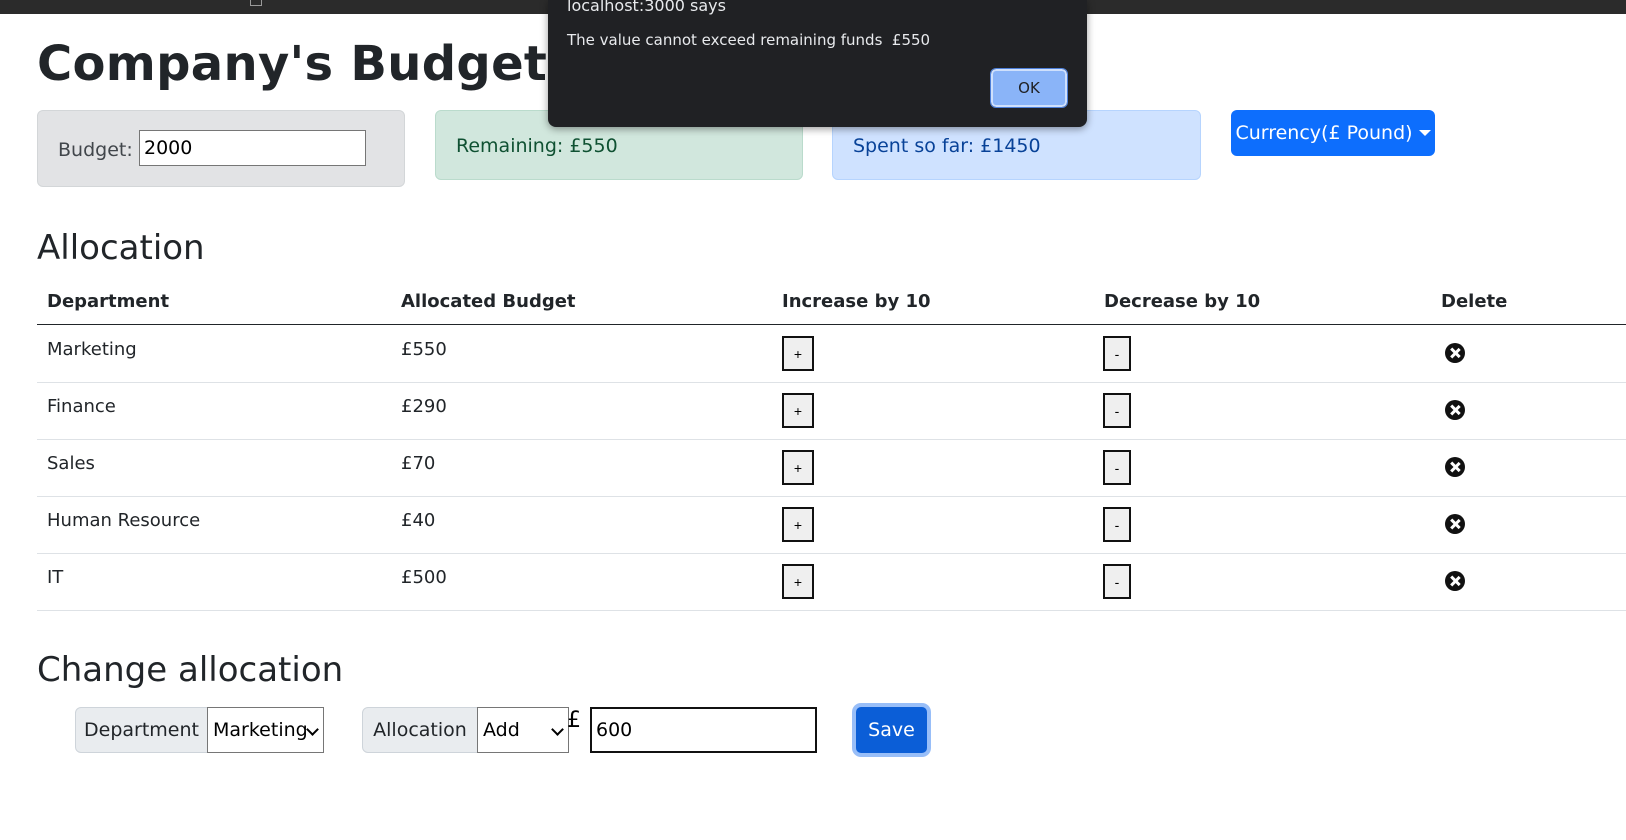 The width and height of the screenshot is (1626, 840). What do you see at coordinates (831, 582) in the screenshot?
I see `table-row: IT £500 + -` at bounding box center [831, 582].